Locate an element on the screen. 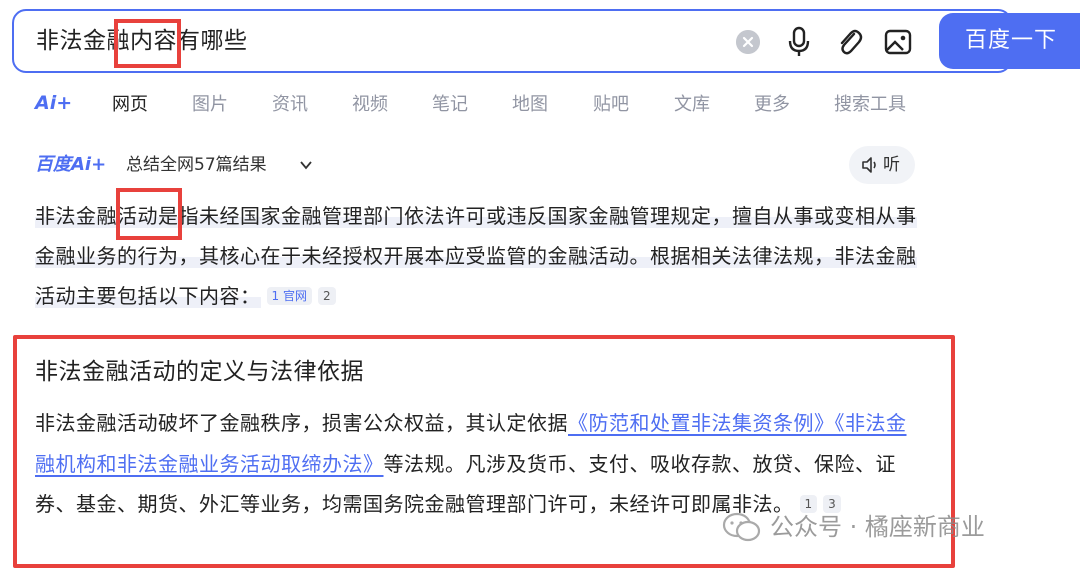 The image size is (1080, 571). tab-ai: Ai+ is located at coordinates (53, 103).